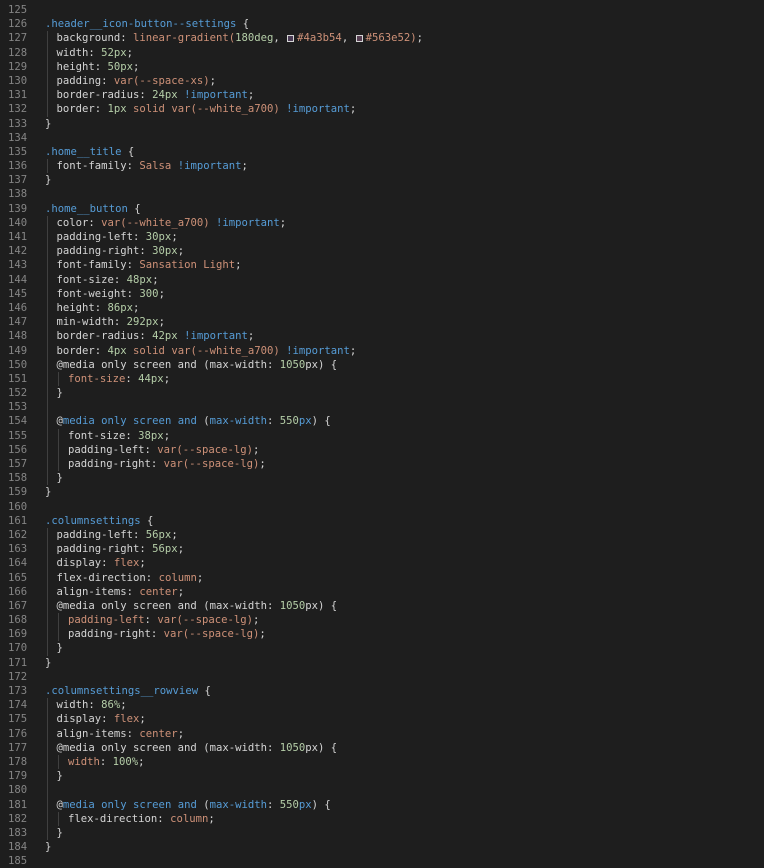 This screenshot has width=764, height=868. What do you see at coordinates (382, 407) in the screenshot?
I see `code-line: 153` at bounding box center [382, 407].